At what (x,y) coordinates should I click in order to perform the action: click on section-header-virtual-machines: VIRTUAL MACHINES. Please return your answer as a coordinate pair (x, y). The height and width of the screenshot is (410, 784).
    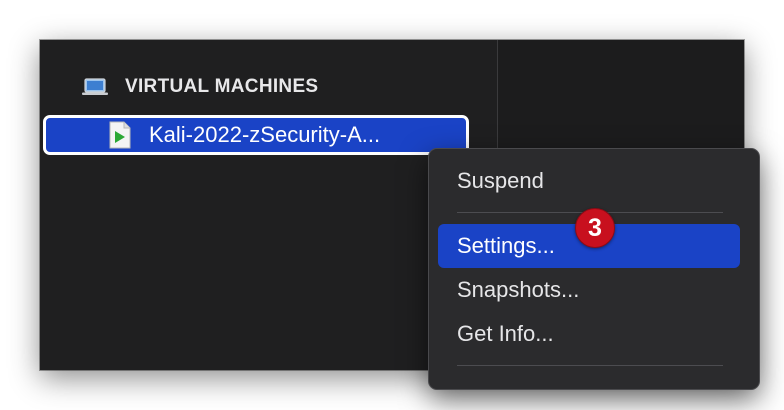
    Looking at the image, I should click on (200, 87).